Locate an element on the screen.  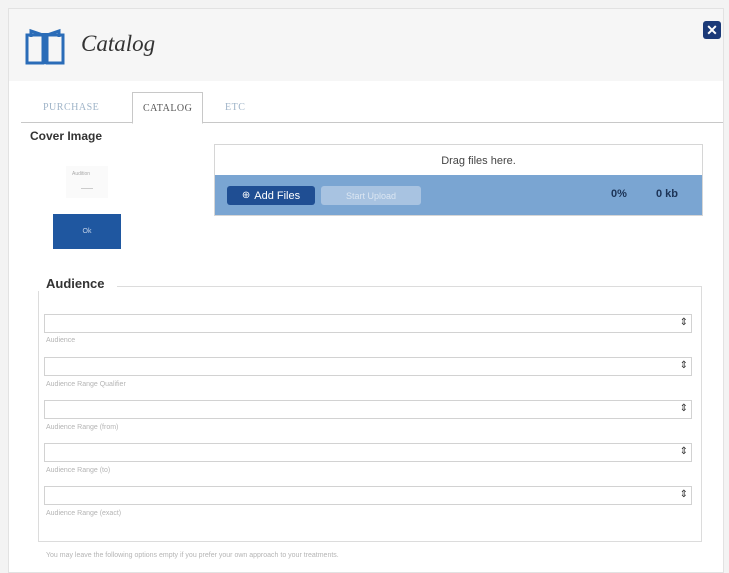
audience-range-from-select: ⇕ is located at coordinates (368, 409).